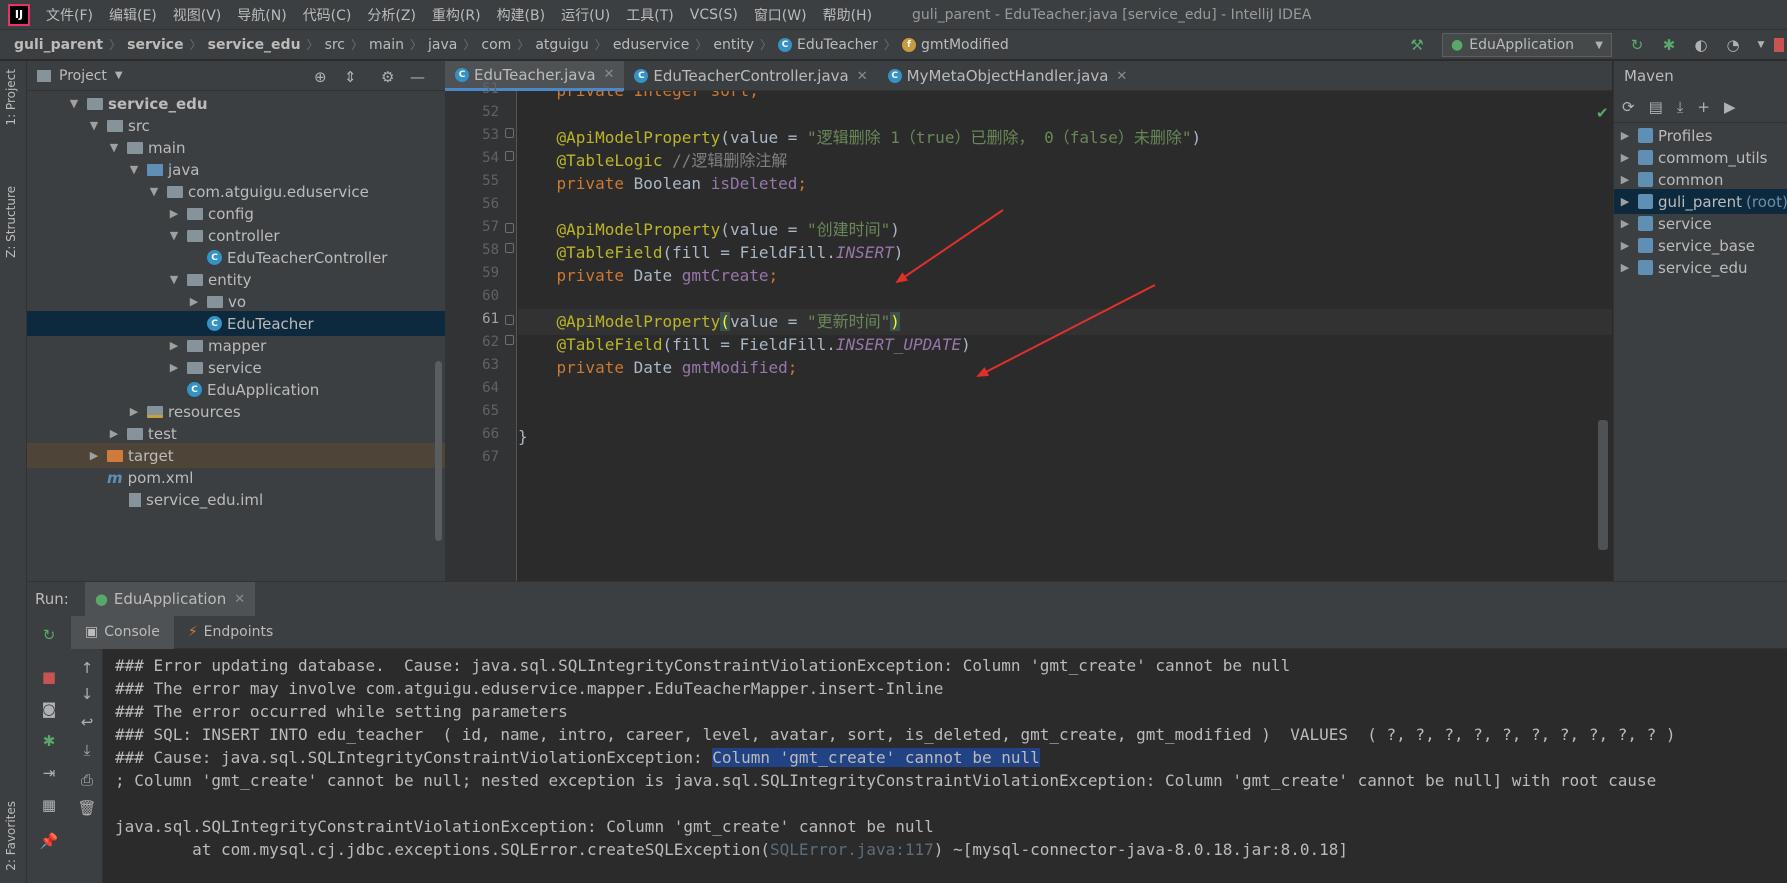  Describe the element at coordinates (347, 44) in the screenshot. I see `breadcrumb-item: src 〉` at that location.